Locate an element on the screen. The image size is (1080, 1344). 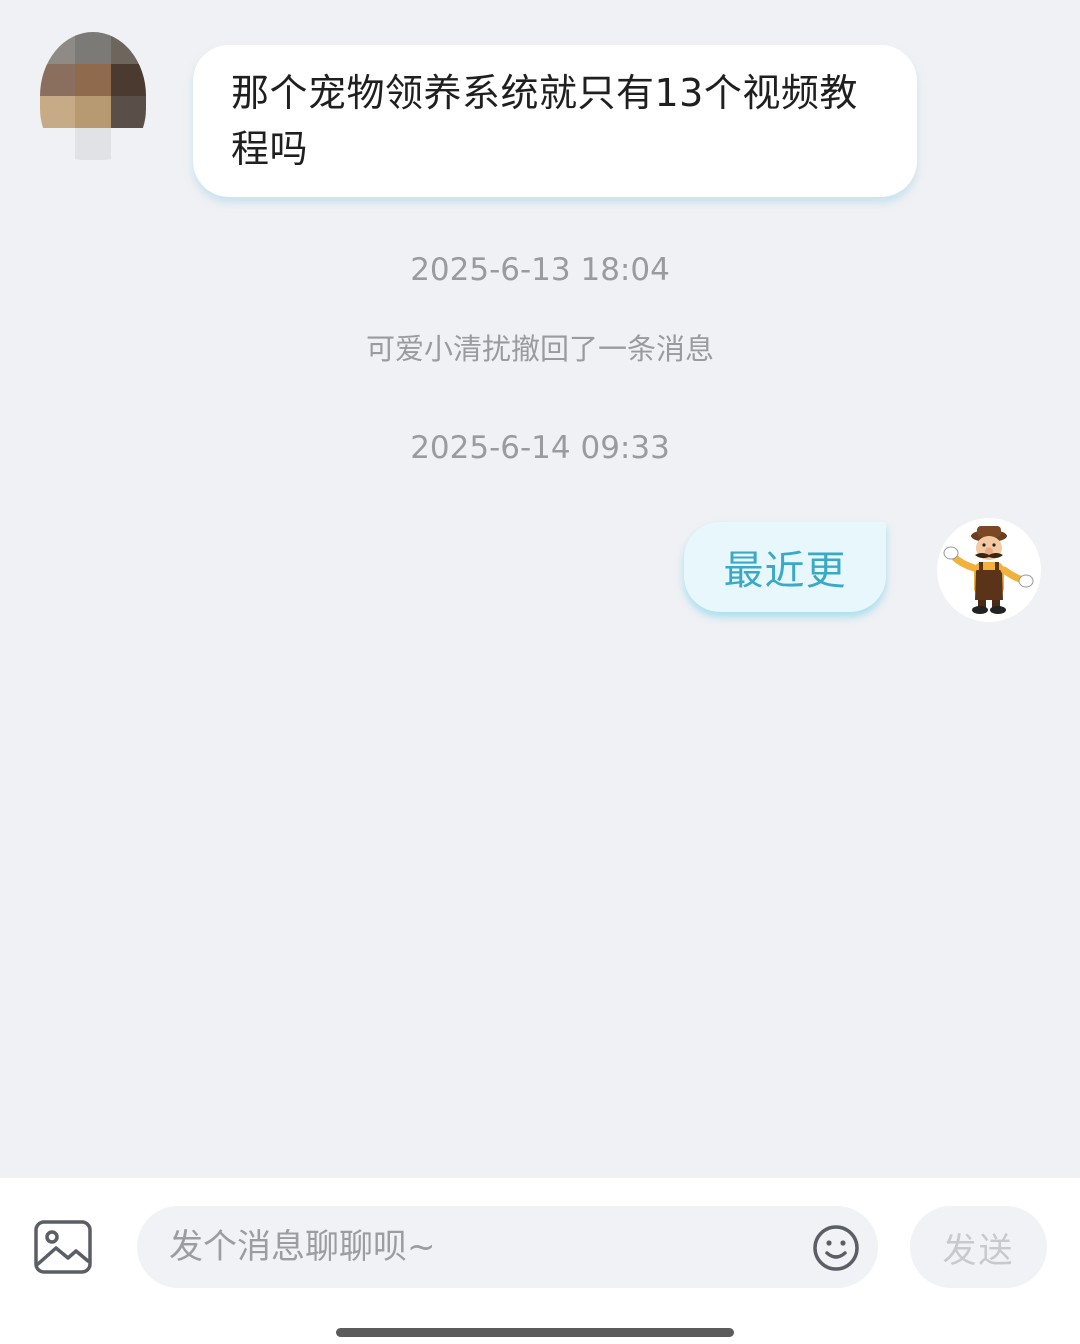
cartoon-mustache-man-avatar-icon is located at coordinates (988, 570).